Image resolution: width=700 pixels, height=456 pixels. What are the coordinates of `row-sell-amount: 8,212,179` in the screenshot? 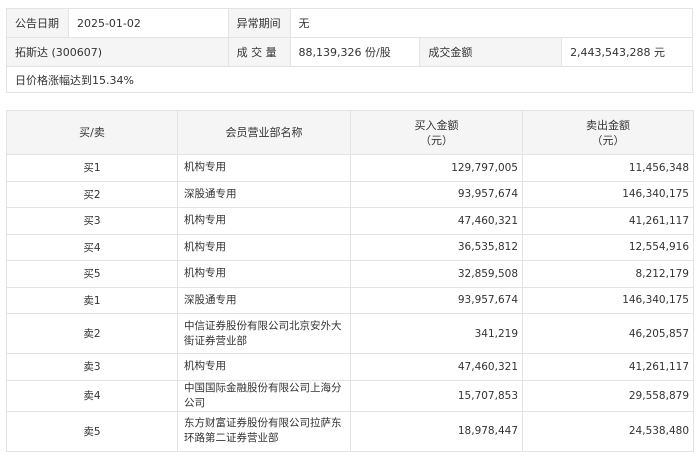 It's located at (608, 274).